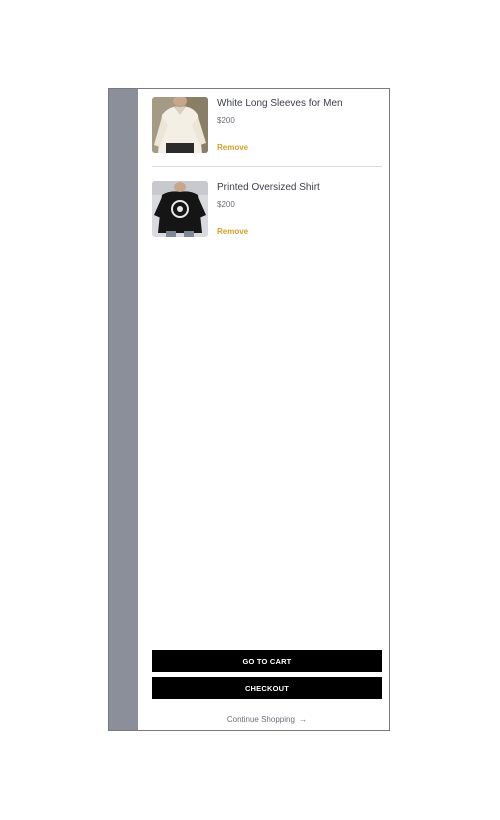  I want to click on cart-item: Printed Oversized Shirt $200 Remove, so click(267, 209).